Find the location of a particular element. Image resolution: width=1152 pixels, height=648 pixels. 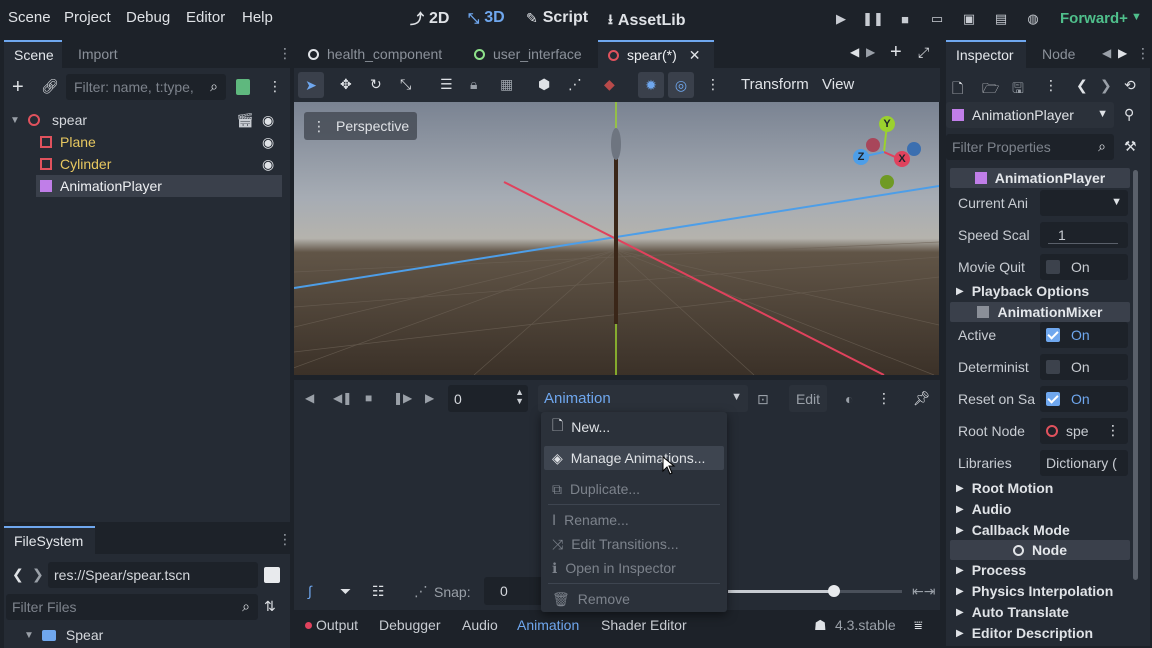

tab-filesystem: FileSystem is located at coordinates (49, 540).